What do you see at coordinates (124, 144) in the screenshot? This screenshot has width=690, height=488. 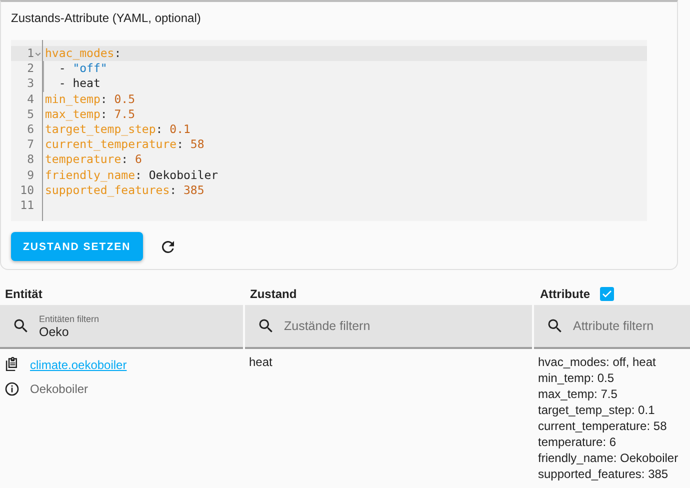 I see `code-text: current_temperature: 58` at bounding box center [124, 144].